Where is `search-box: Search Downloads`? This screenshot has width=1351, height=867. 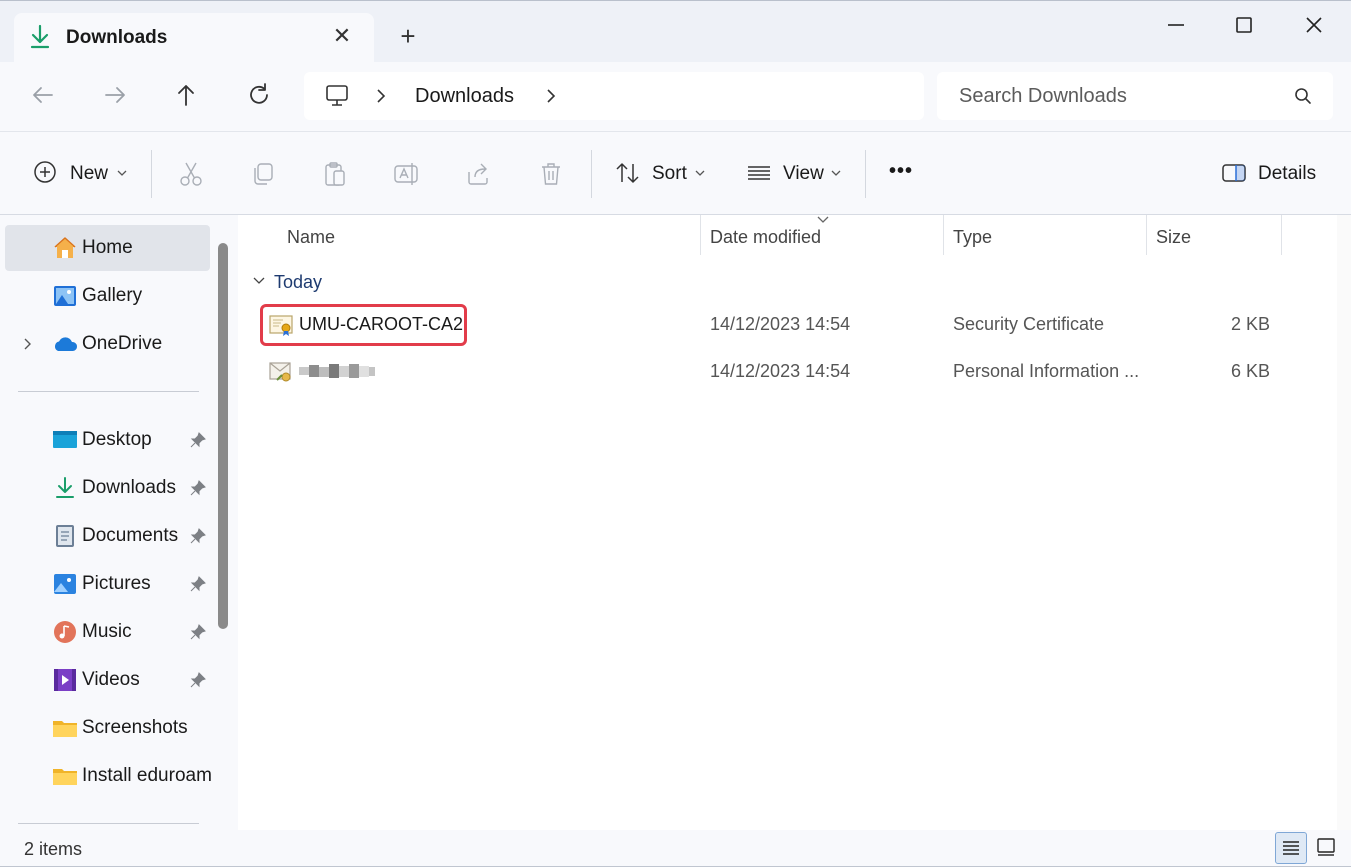
search-box: Search Downloads is located at coordinates (1135, 96).